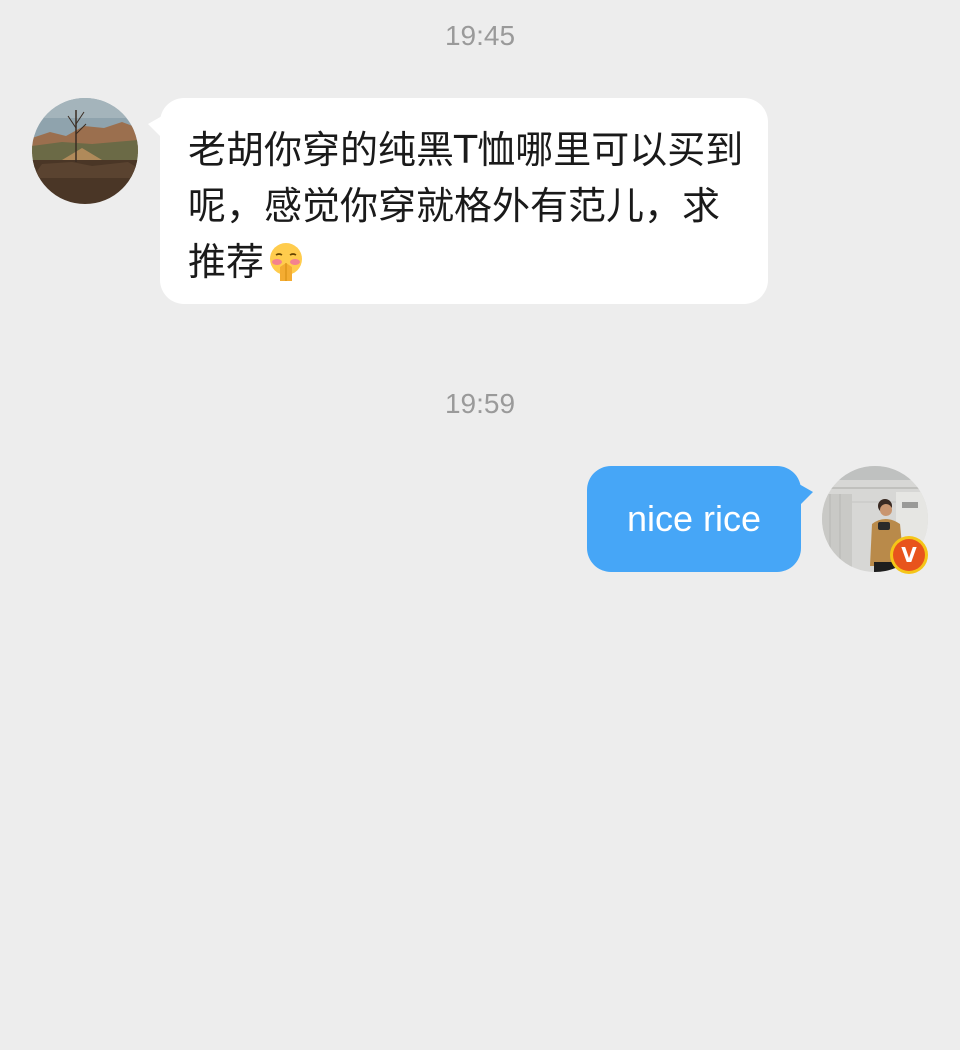 The image size is (960, 1050). What do you see at coordinates (480, 403) in the screenshot?
I see `timestamp: 19:59` at bounding box center [480, 403].